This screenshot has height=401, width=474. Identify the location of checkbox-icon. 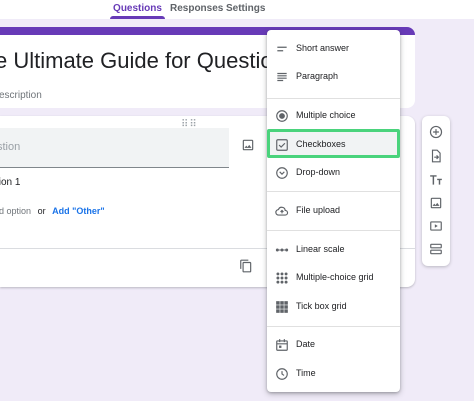
(282, 145).